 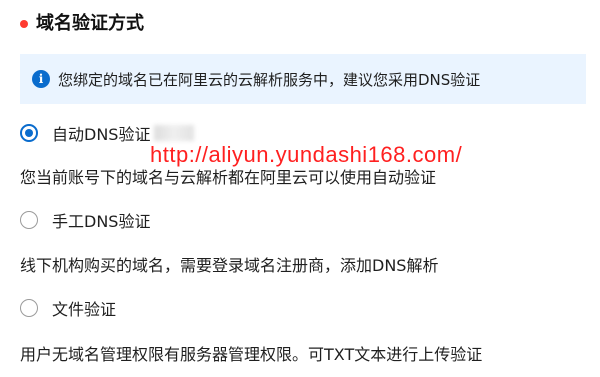 I want to click on radio-option-file: 文件验证, so click(x=68, y=308).